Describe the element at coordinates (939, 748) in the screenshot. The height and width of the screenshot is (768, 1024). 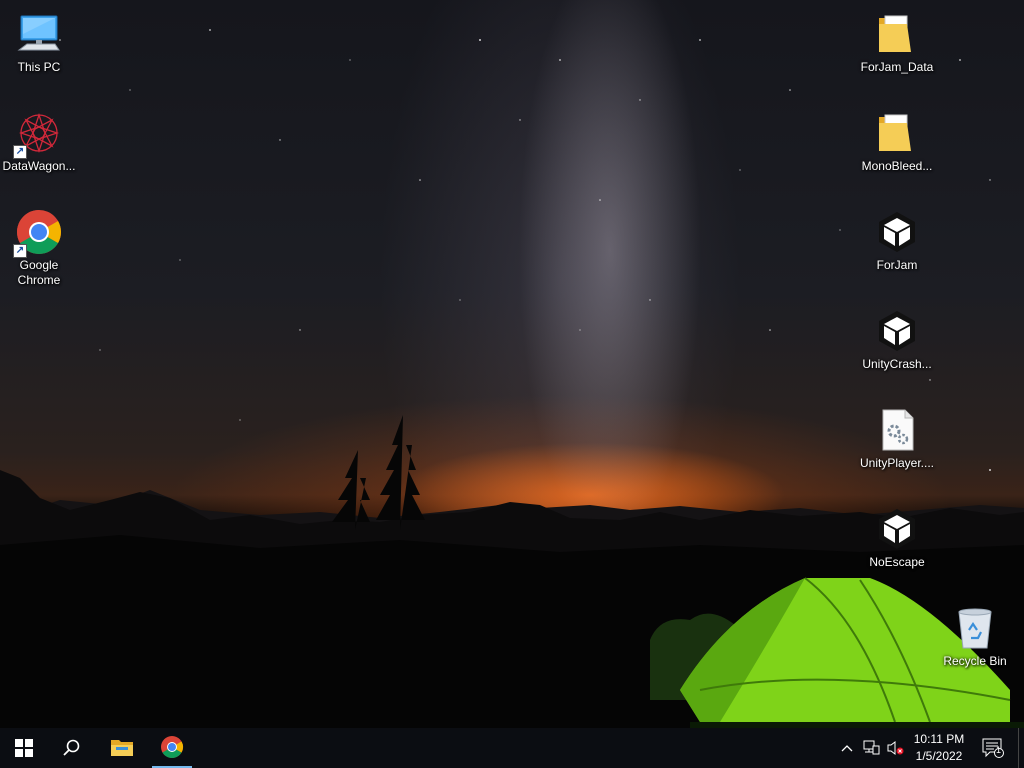
I see `taskbar-clock: 10:11 PM 1/5/2022` at that location.